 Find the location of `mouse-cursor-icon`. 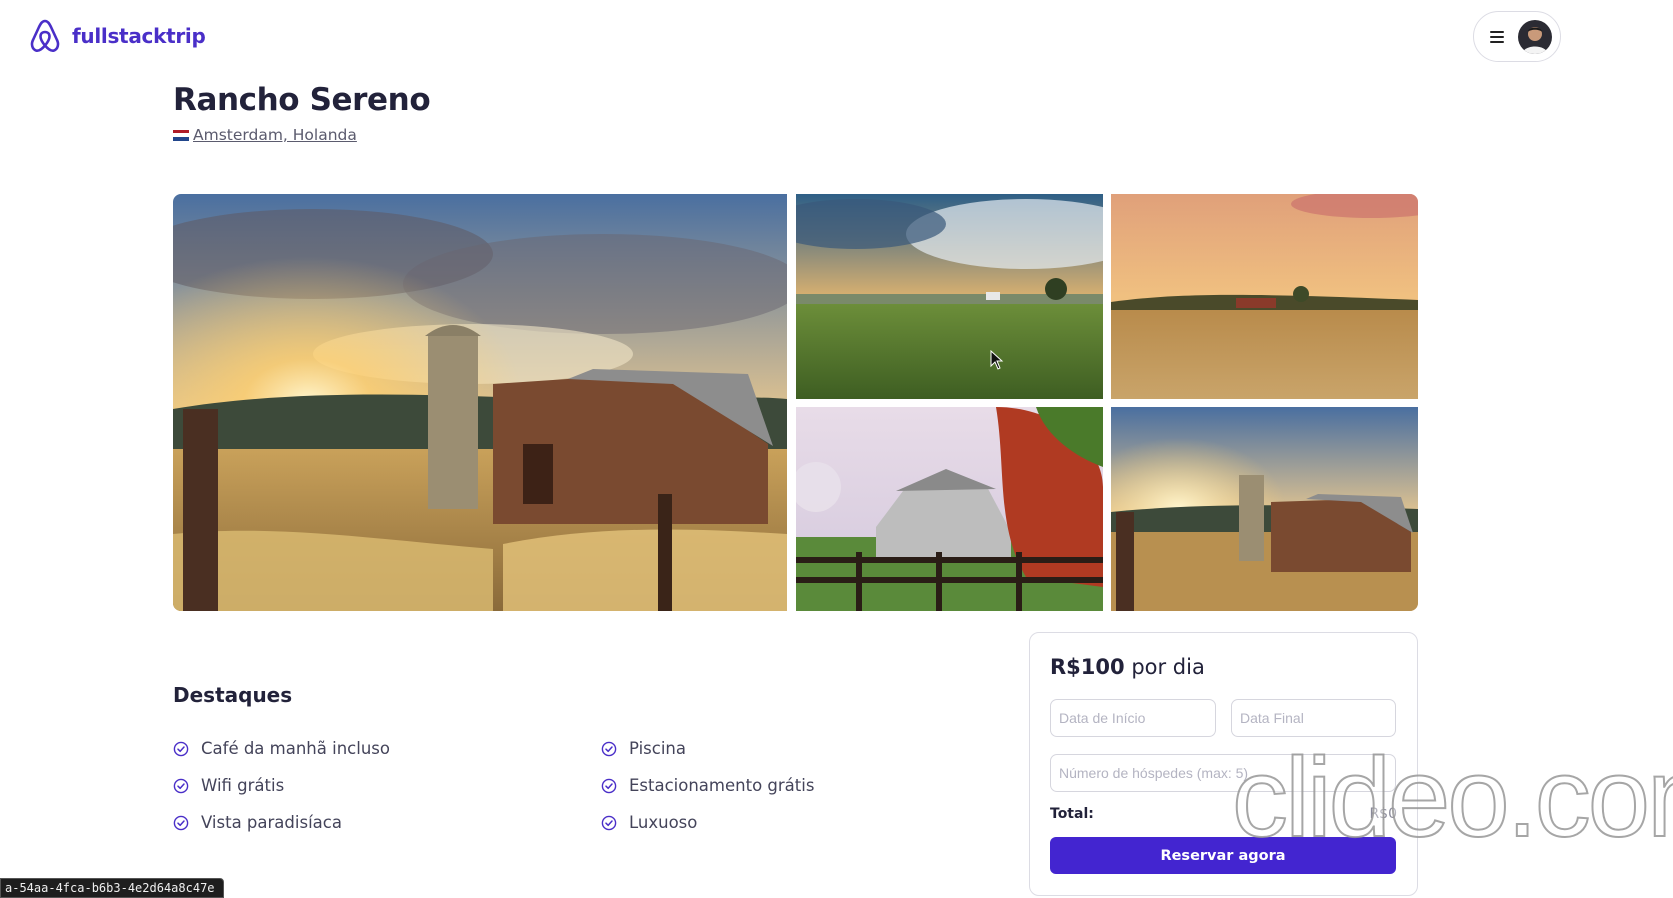

mouse-cursor-icon is located at coordinates (997, 360).